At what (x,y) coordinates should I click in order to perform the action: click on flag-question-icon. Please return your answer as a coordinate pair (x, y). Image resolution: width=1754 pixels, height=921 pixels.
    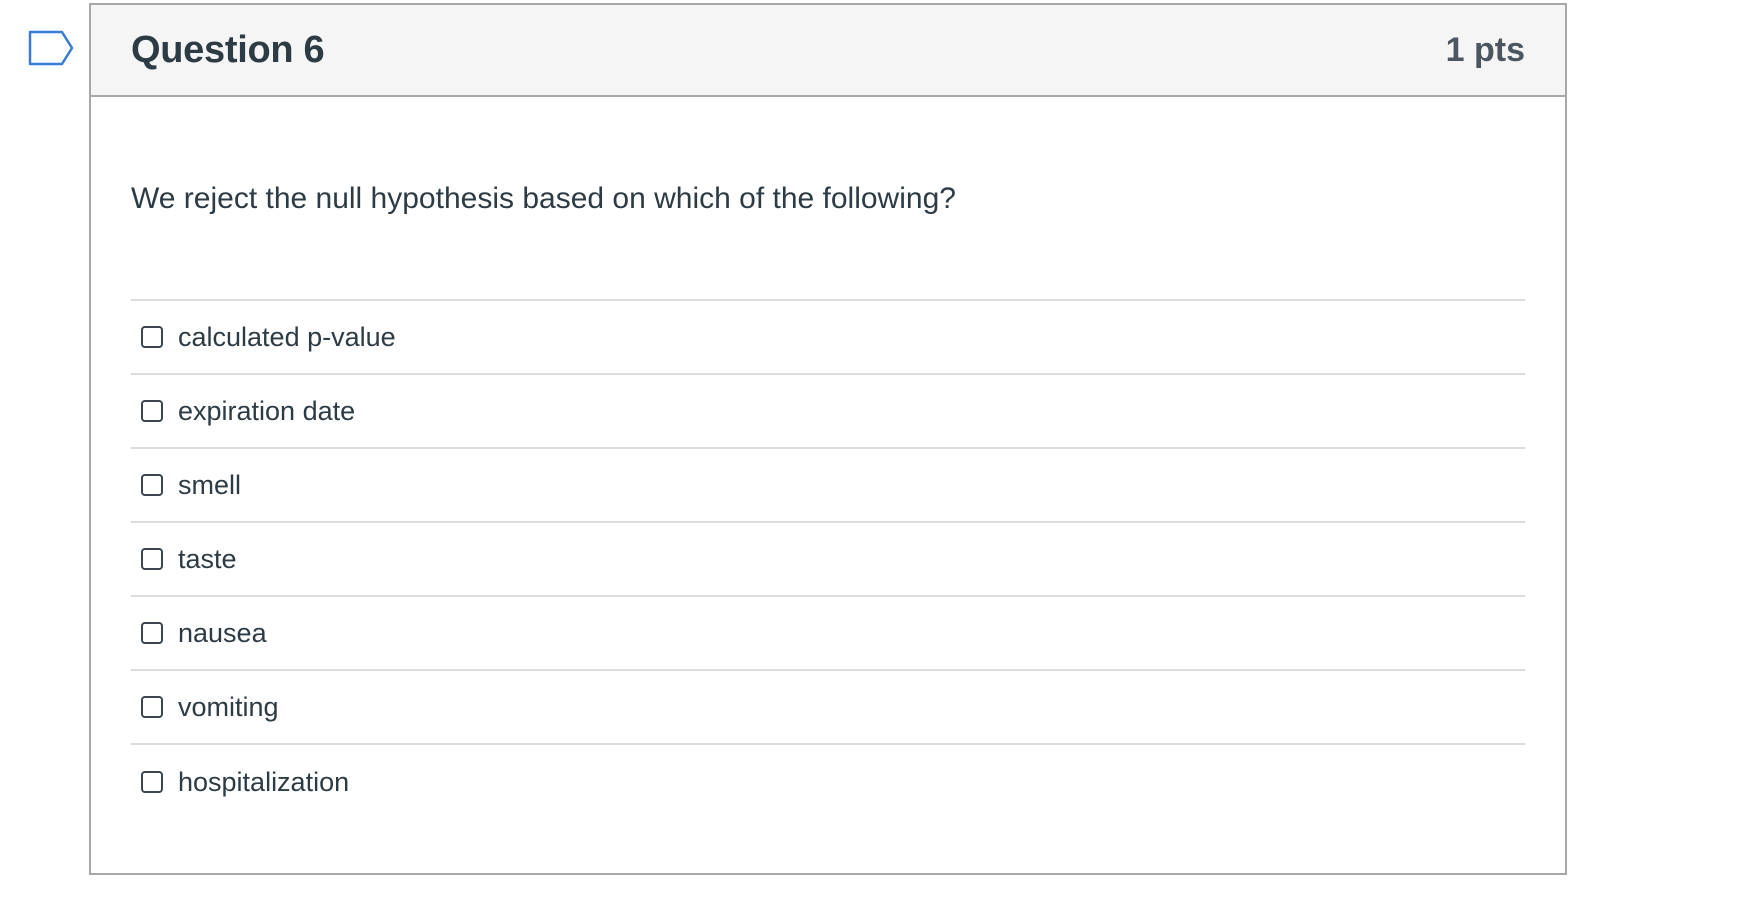
    Looking at the image, I should click on (51, 48).